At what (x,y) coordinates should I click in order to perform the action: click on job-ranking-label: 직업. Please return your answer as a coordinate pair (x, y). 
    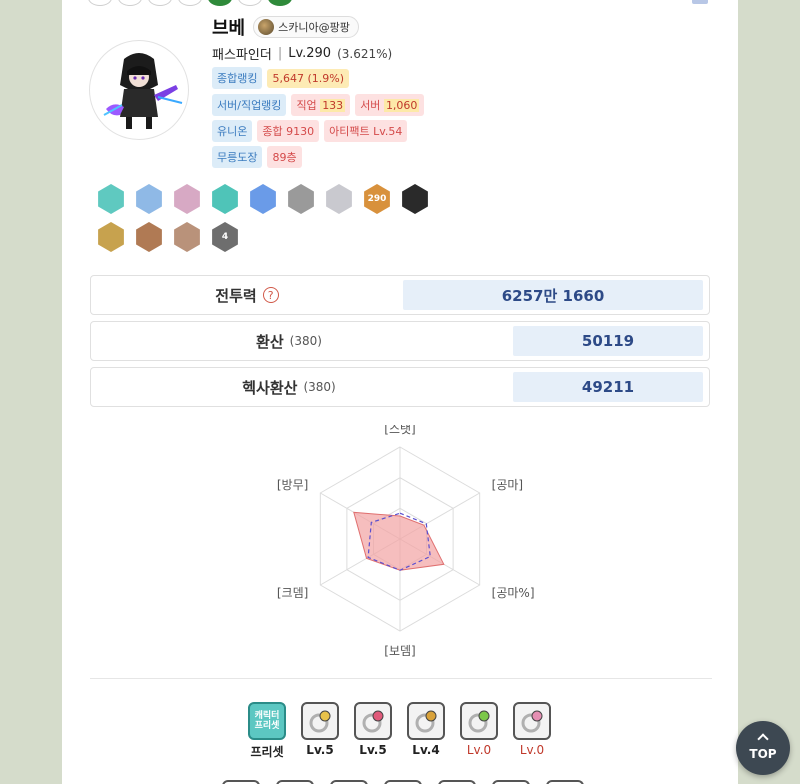
    Looking at the image, I should click on (306, 105).